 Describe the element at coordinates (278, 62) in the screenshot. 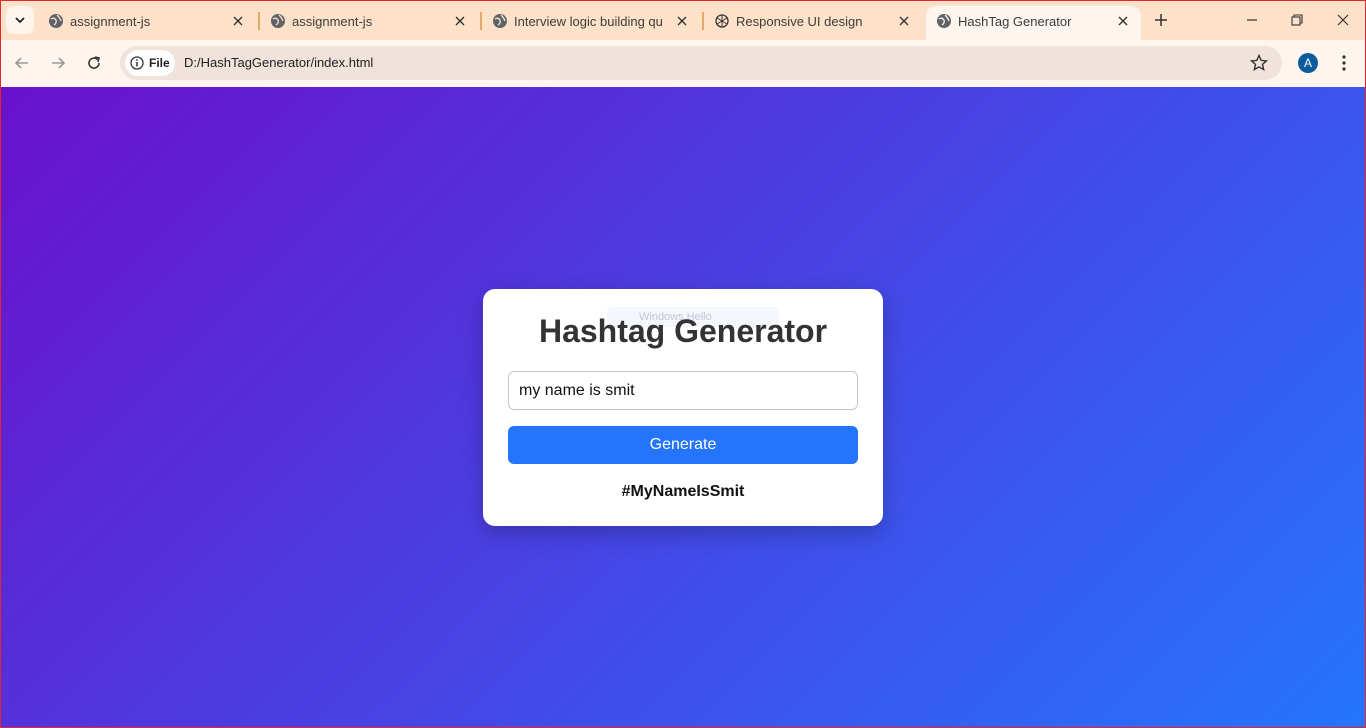

I see `url-text: D:/HashTagGenerator/index.html` at that location.